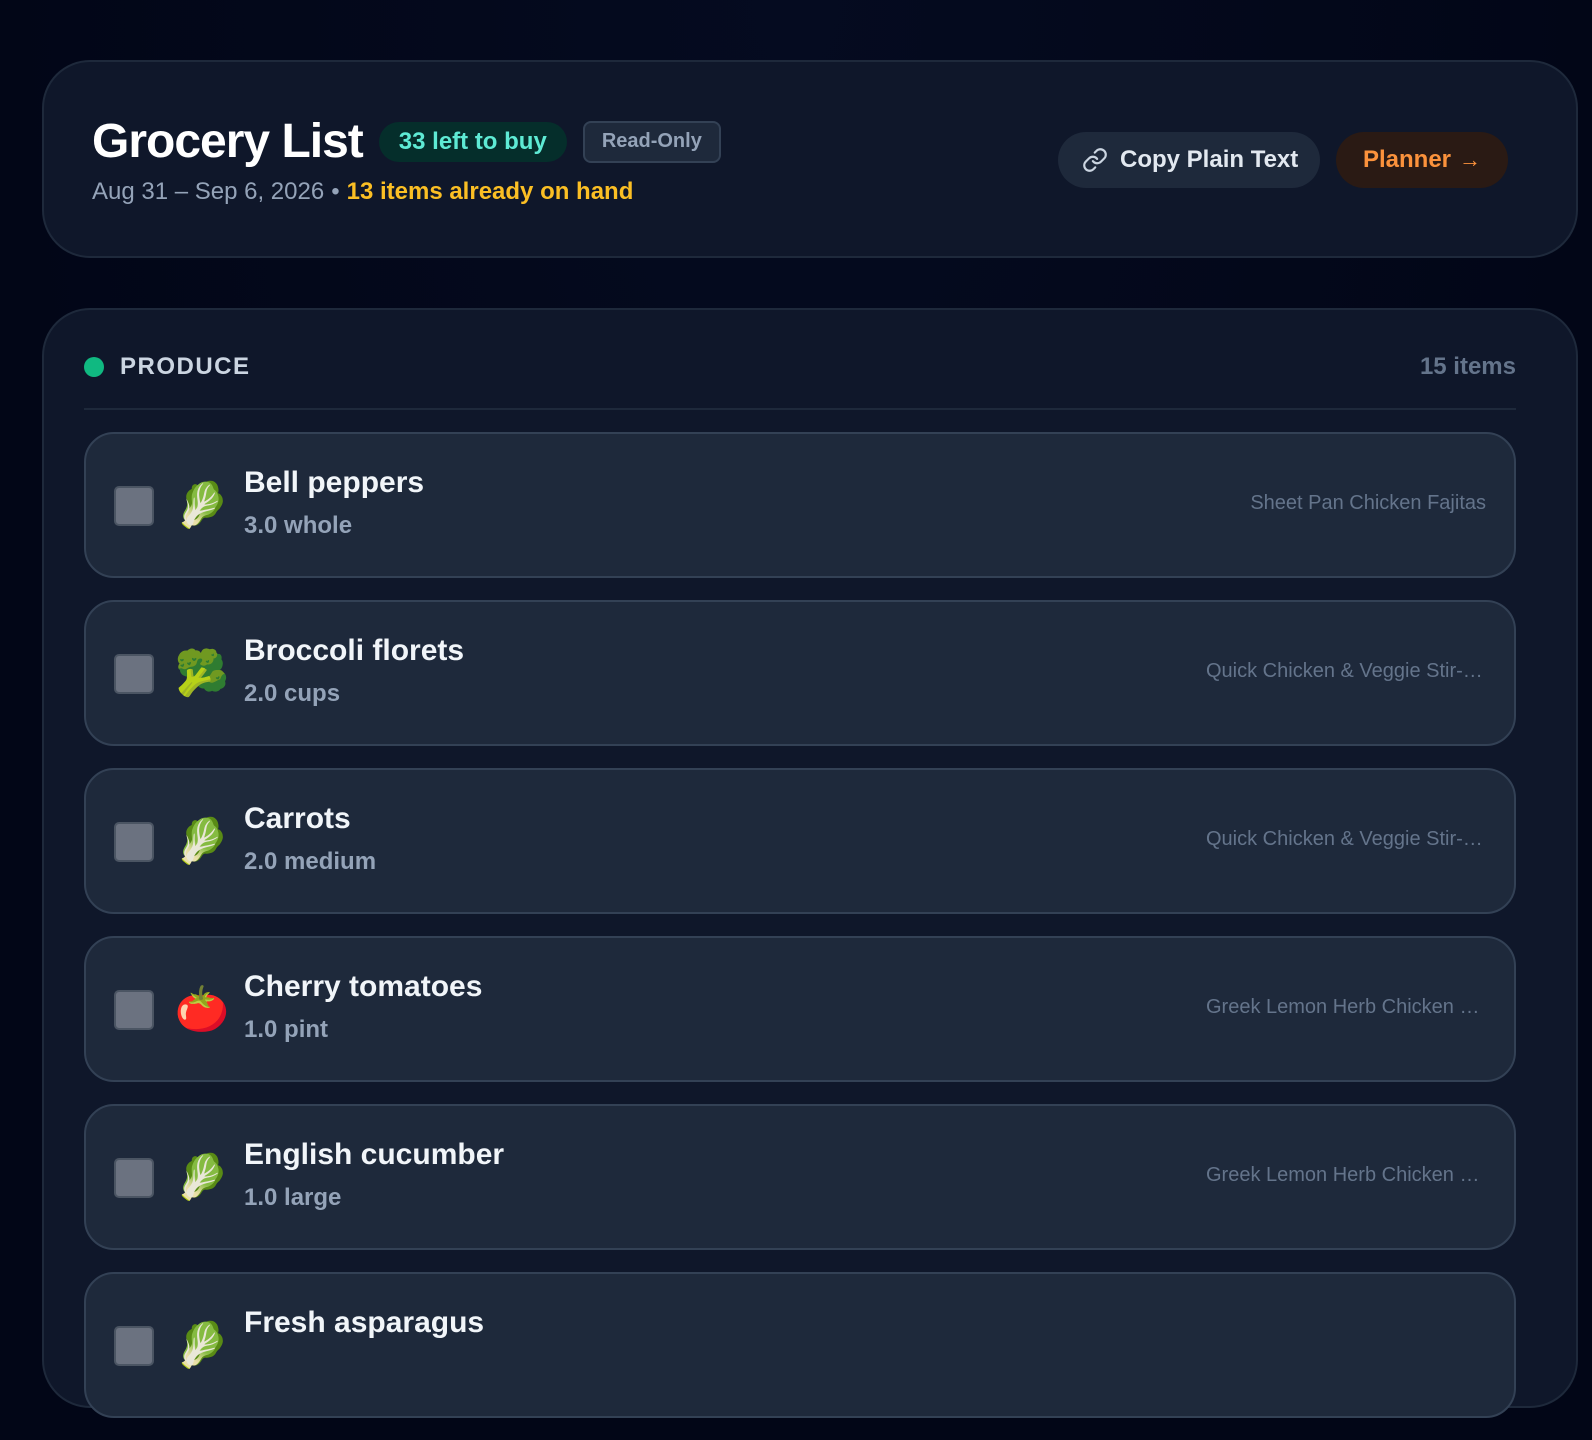  What do you see at coordinates (228, 141) in the screenshot?
I see `page-title: Grocery List` at bounding box center [228, 141].